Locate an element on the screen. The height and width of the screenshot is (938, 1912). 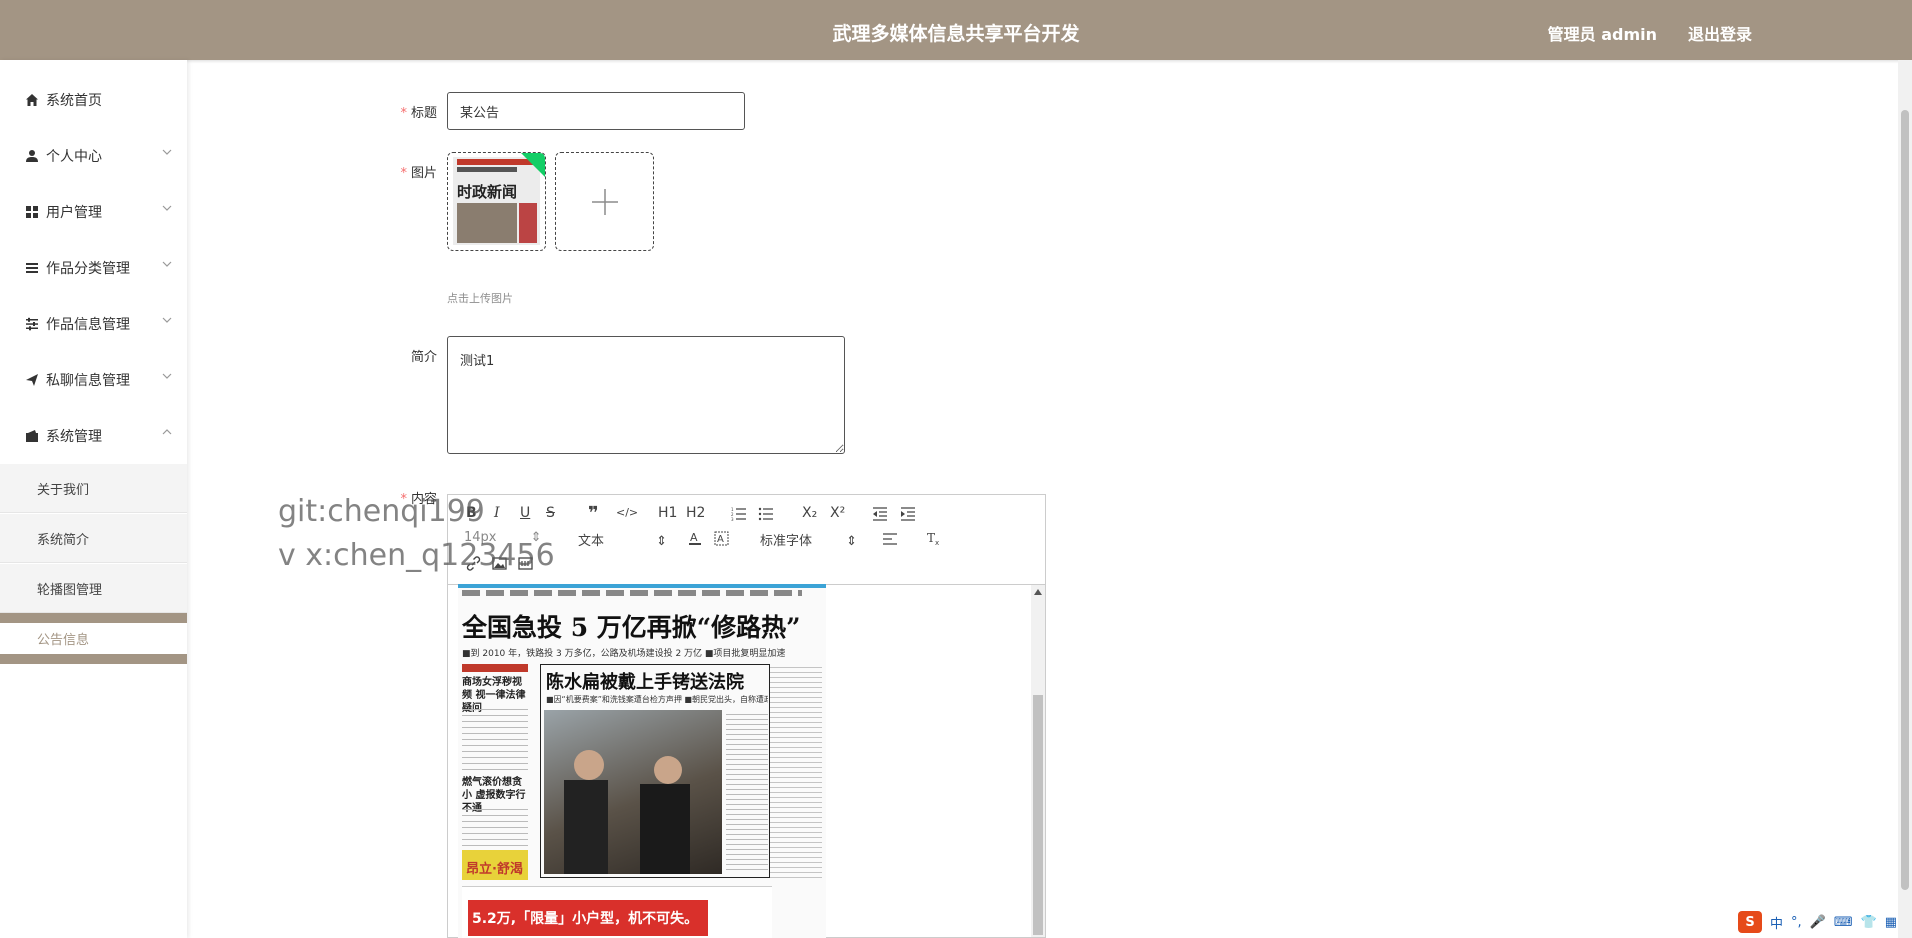
editor-scroll-thumb is located at coordinates (1038, 815).